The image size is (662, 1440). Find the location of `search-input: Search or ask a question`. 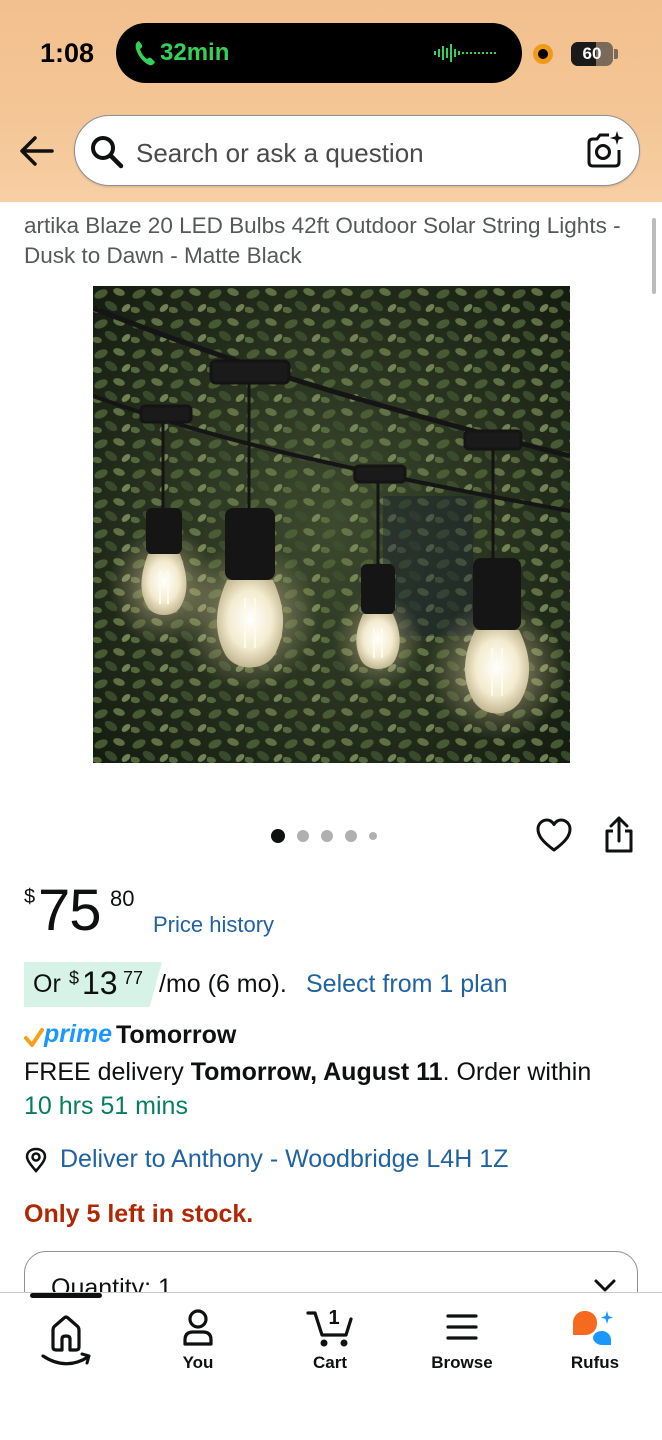

search-input: Search or ask a question is located at coordinates (357, 150).